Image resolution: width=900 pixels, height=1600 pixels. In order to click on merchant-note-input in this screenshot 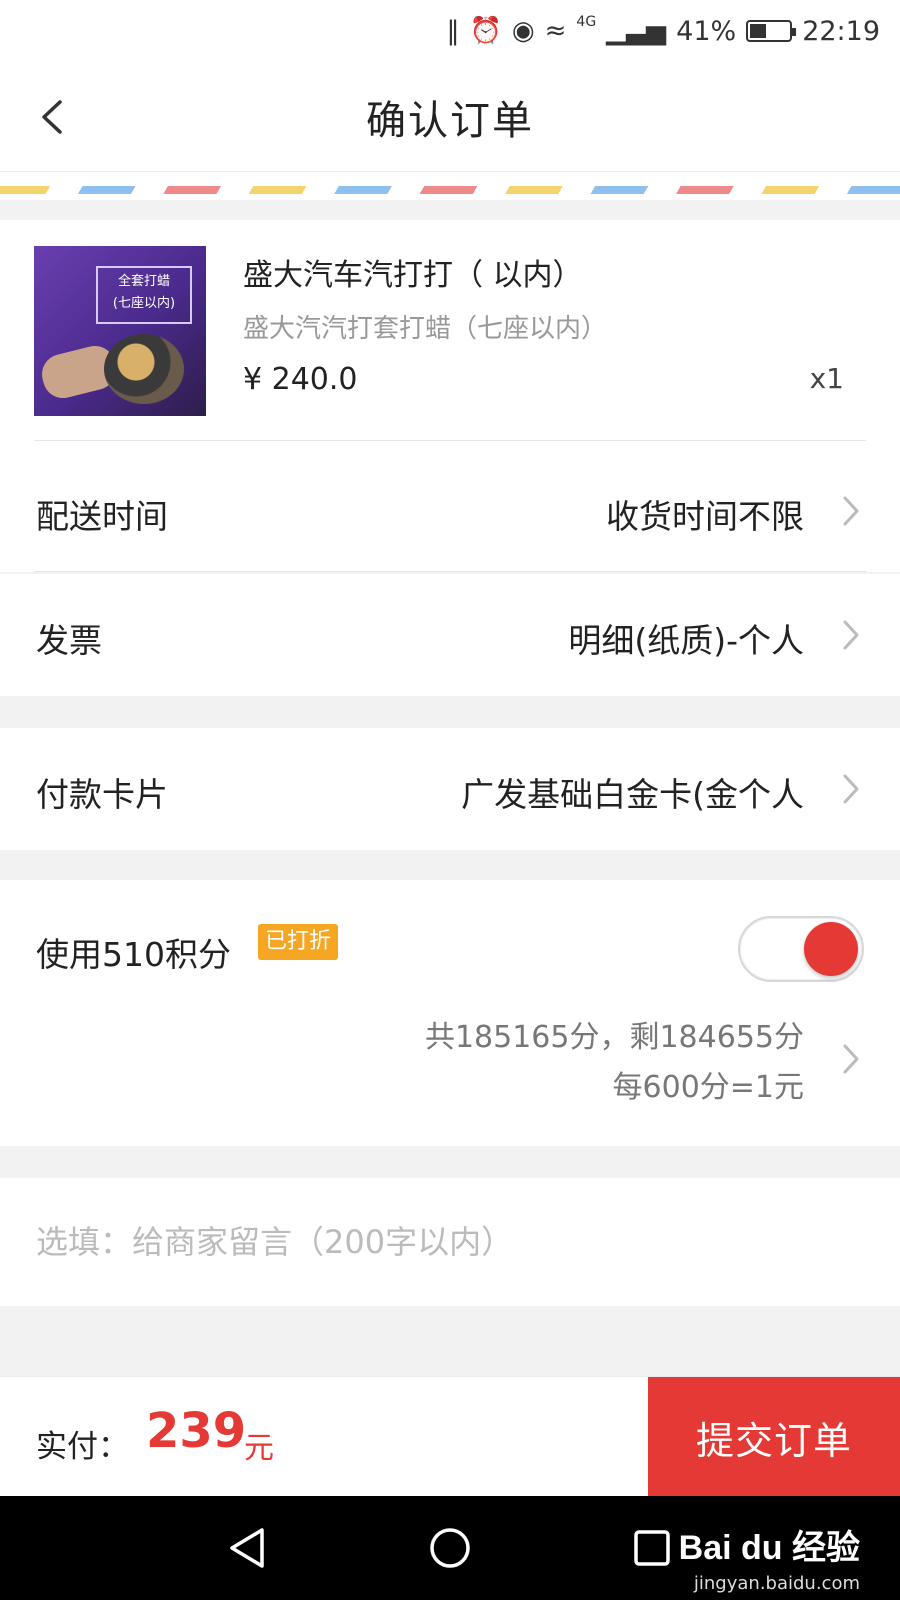, I will do `click(446, 1242)`.